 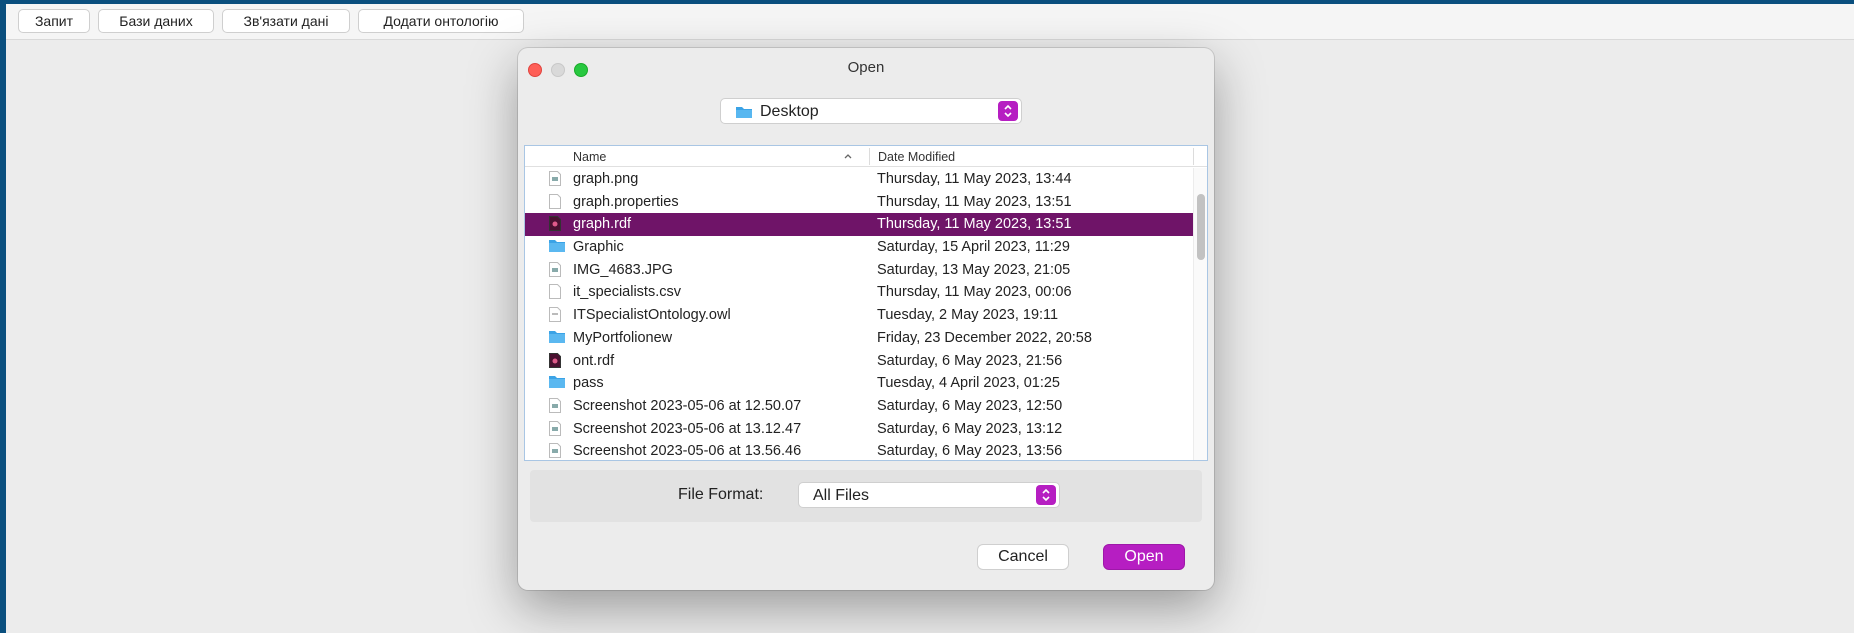 What do you see at coordinates (970, 451) in the screenshot?
I see `file-date-modified: Saturday, 6 May 2023, 13:56` at bounding box center [970, 451].